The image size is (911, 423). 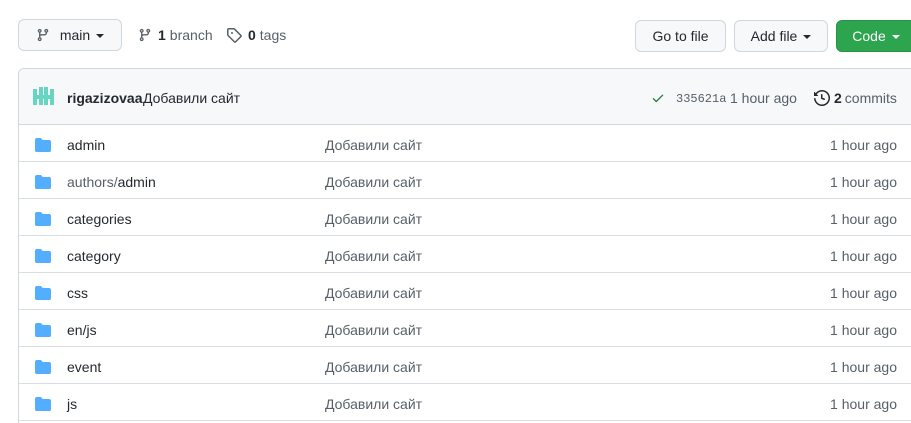 What do you see at coordinates (870, 98) in the screenshot?
I see `commits-label: commits` at bounding box center [870, 98].